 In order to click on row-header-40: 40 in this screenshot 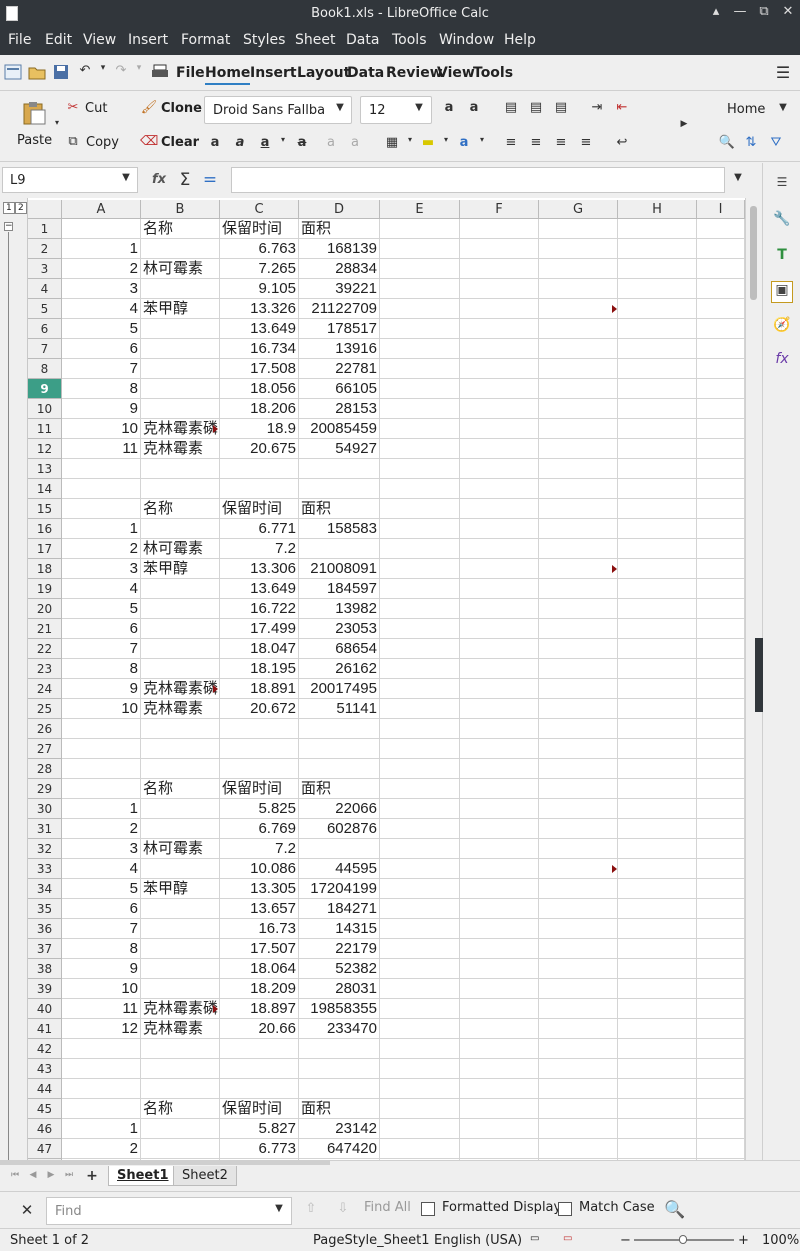, I will do `click(45, 1009)`.